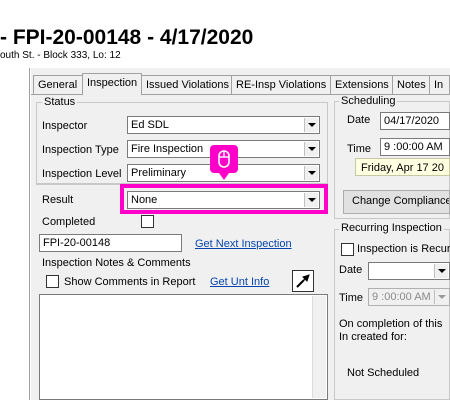 This screenshot has width=450, height=400. I want to click on inspector-label: Inspector, so click(65, 126).